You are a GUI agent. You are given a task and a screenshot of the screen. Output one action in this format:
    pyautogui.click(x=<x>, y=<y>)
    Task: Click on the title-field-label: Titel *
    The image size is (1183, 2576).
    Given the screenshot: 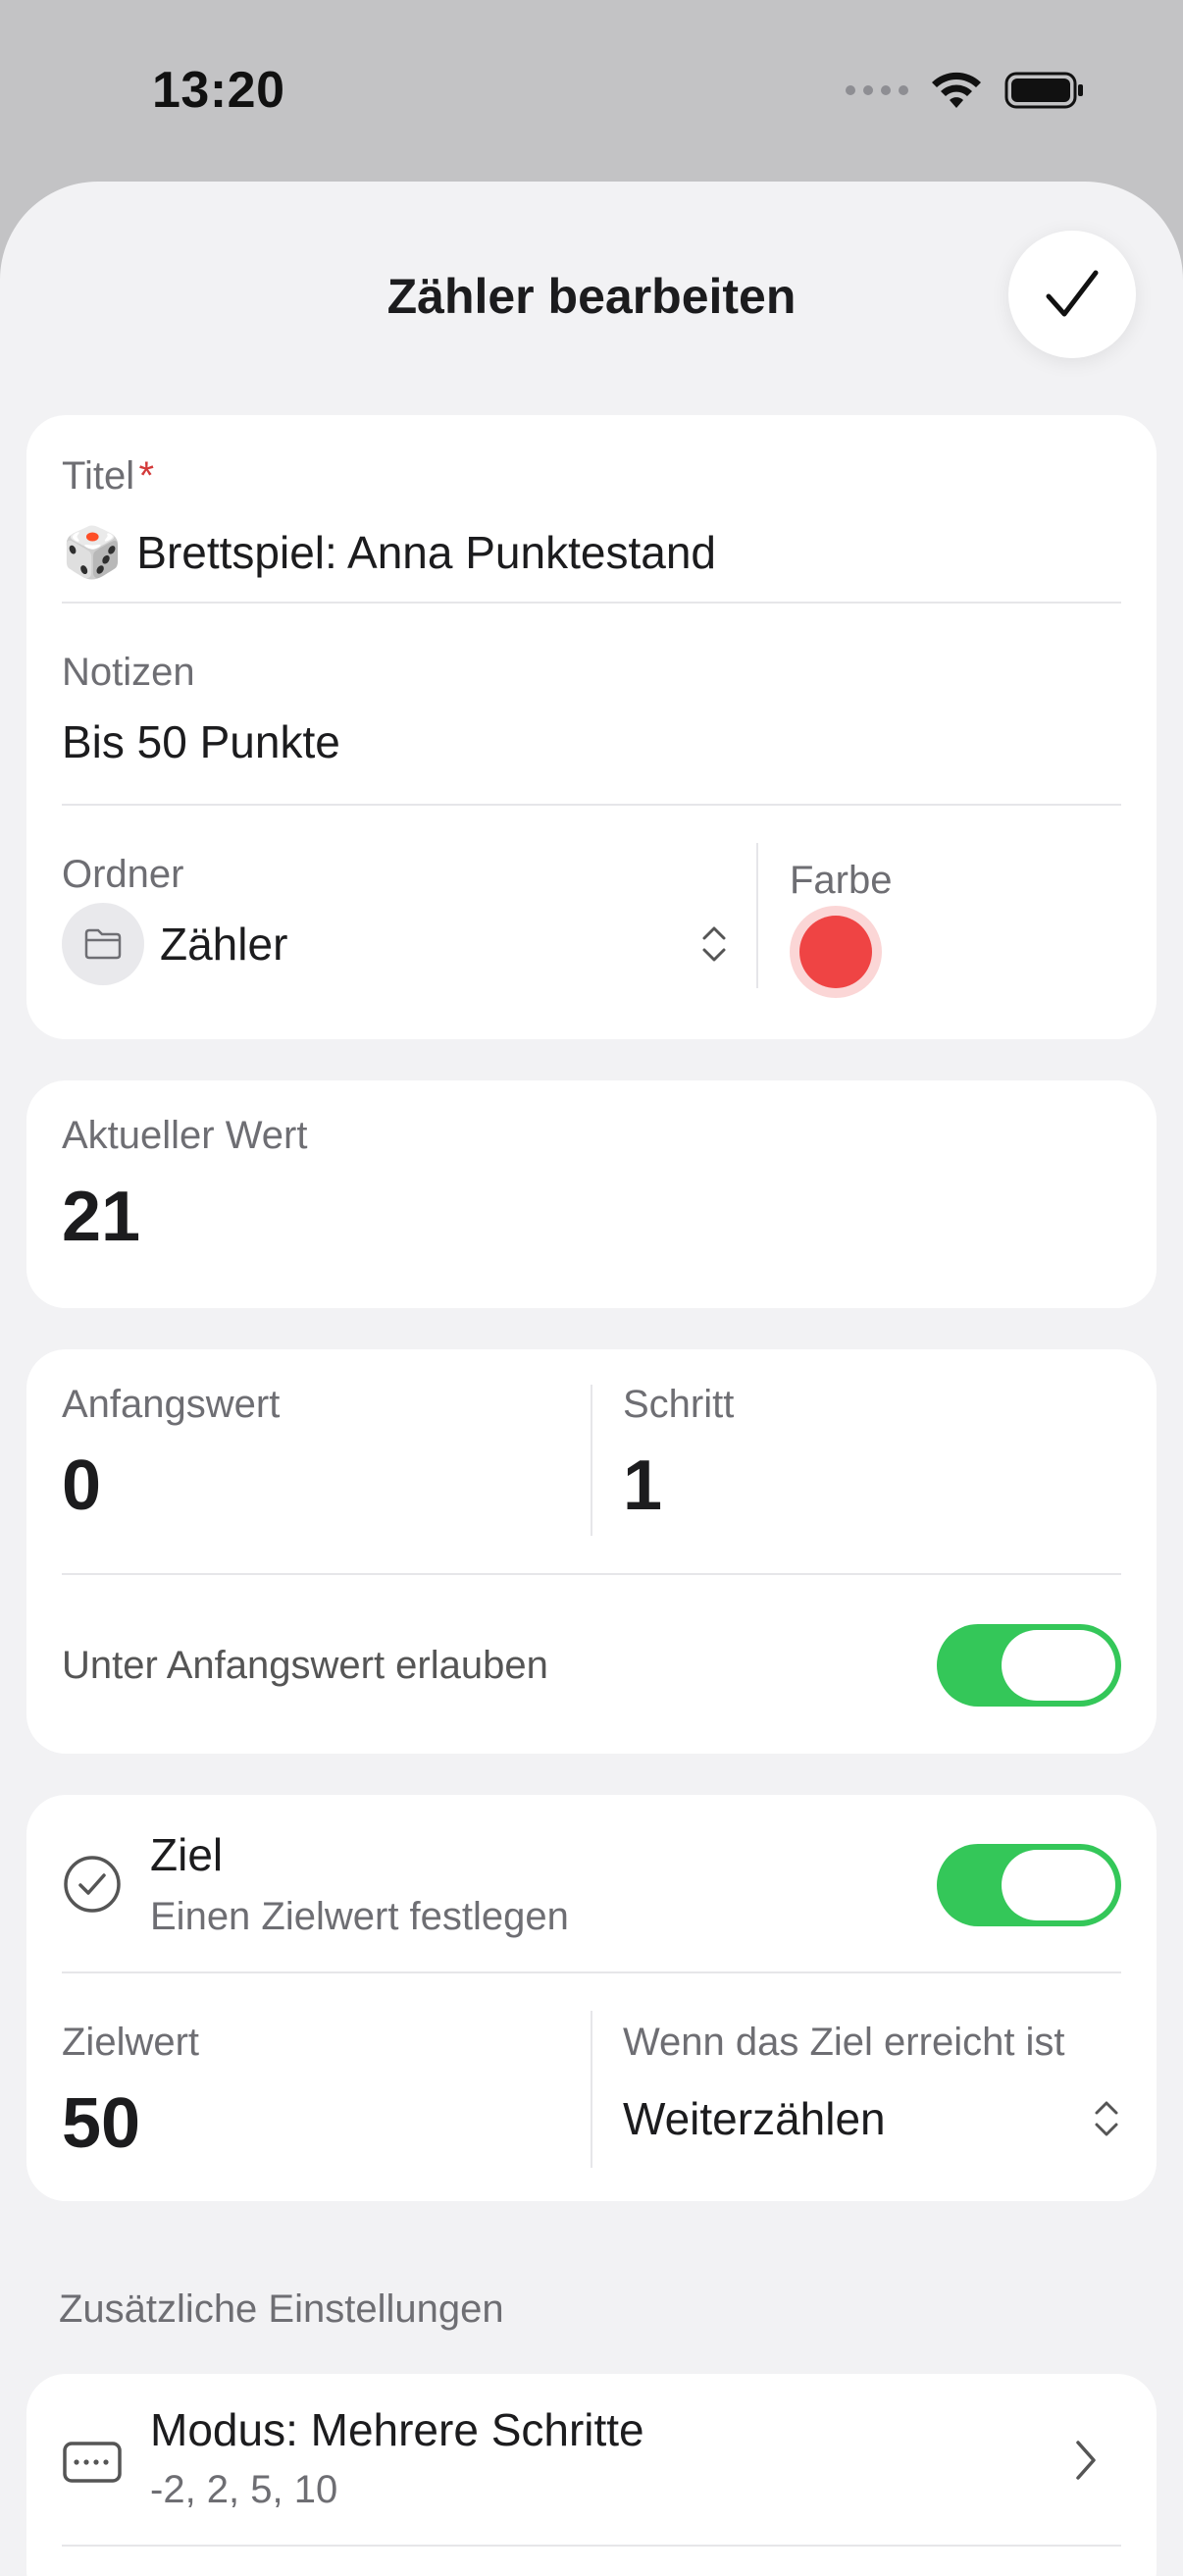 What is the action you would take?
    pyautogui.click(x=109, y=476)
    